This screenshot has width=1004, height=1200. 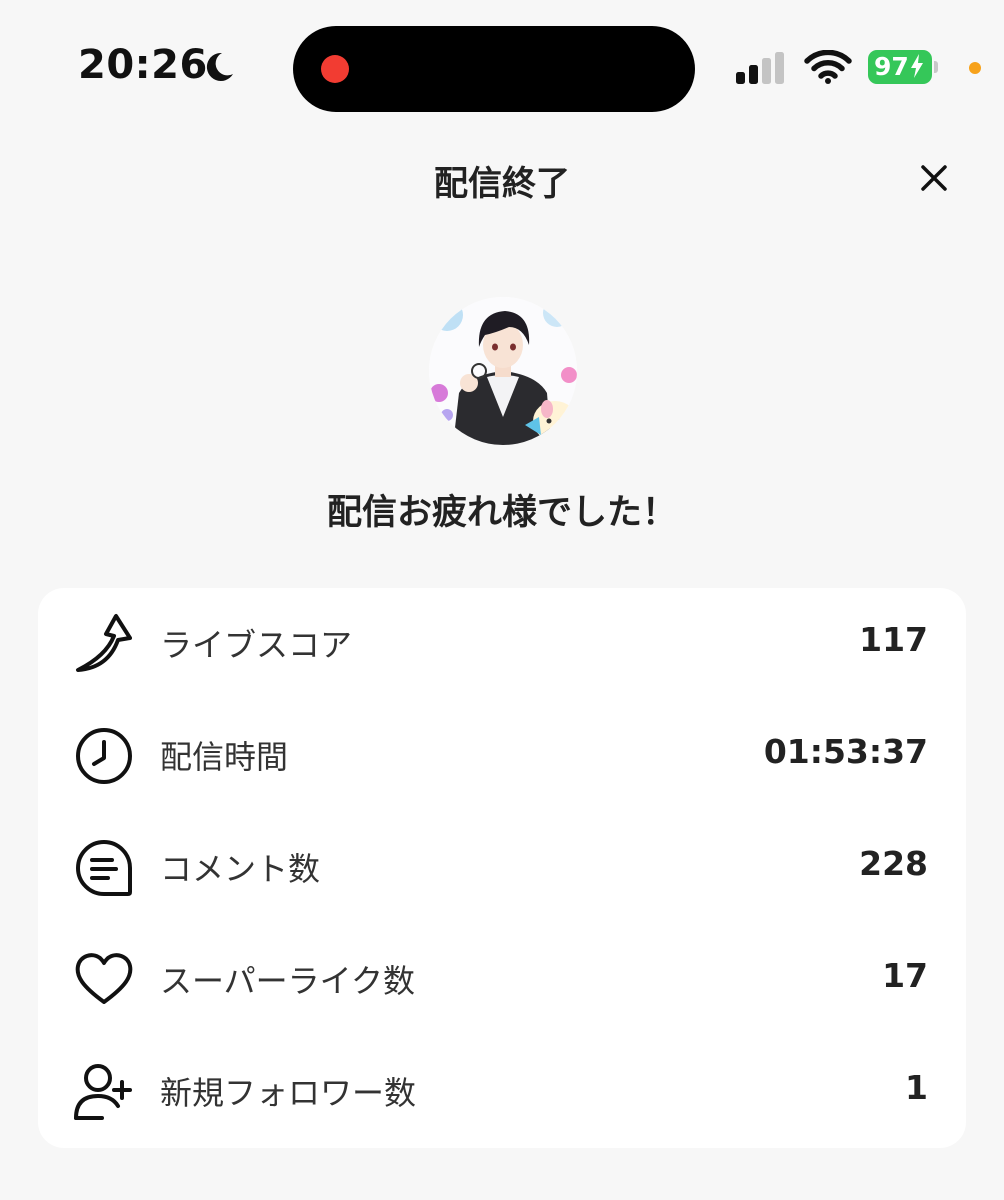 What do you see at coordinates (828, 67) in the screenshot?
I see `wifi-icon` at bounding box center [828, 67].